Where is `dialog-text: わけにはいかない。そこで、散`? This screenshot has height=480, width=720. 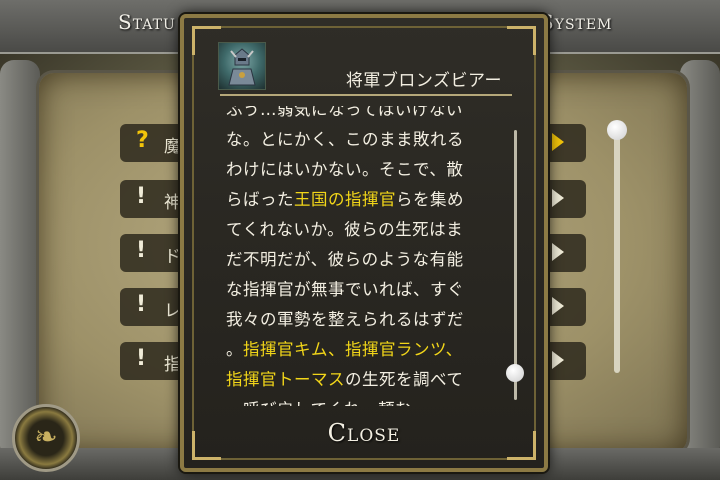
dialog-text: わけにはいかない。そこで、散 is located at coordinates (345, 169).